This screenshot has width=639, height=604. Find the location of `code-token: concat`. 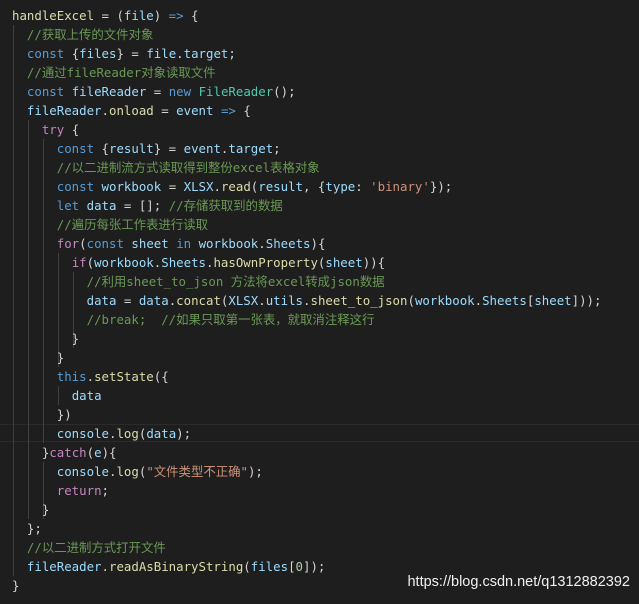

code-token: concat is located at coordinates (198, 300).